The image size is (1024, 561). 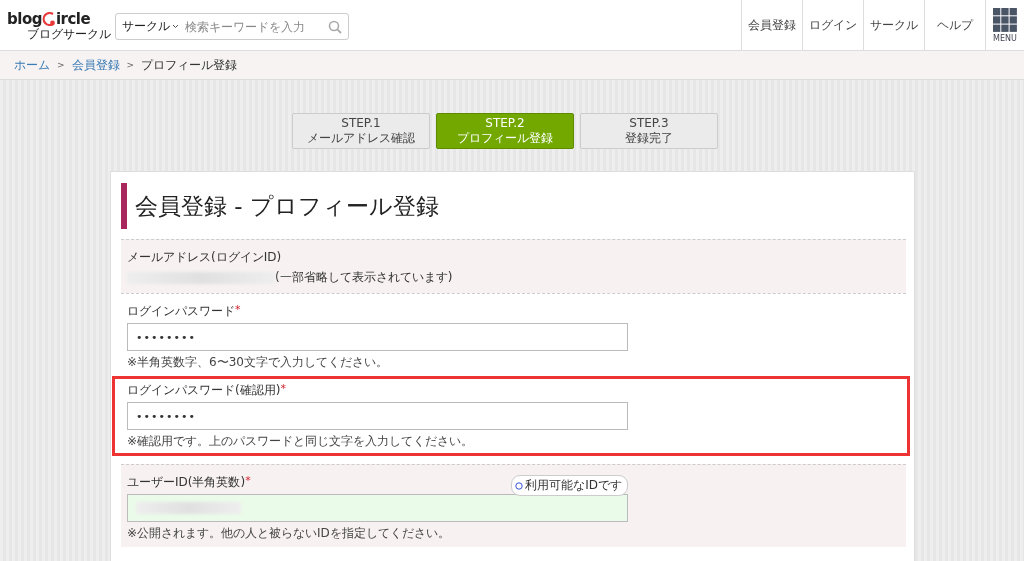 I want to click on logo-subtitle: ブログサークル, so click(x=69, y=34).